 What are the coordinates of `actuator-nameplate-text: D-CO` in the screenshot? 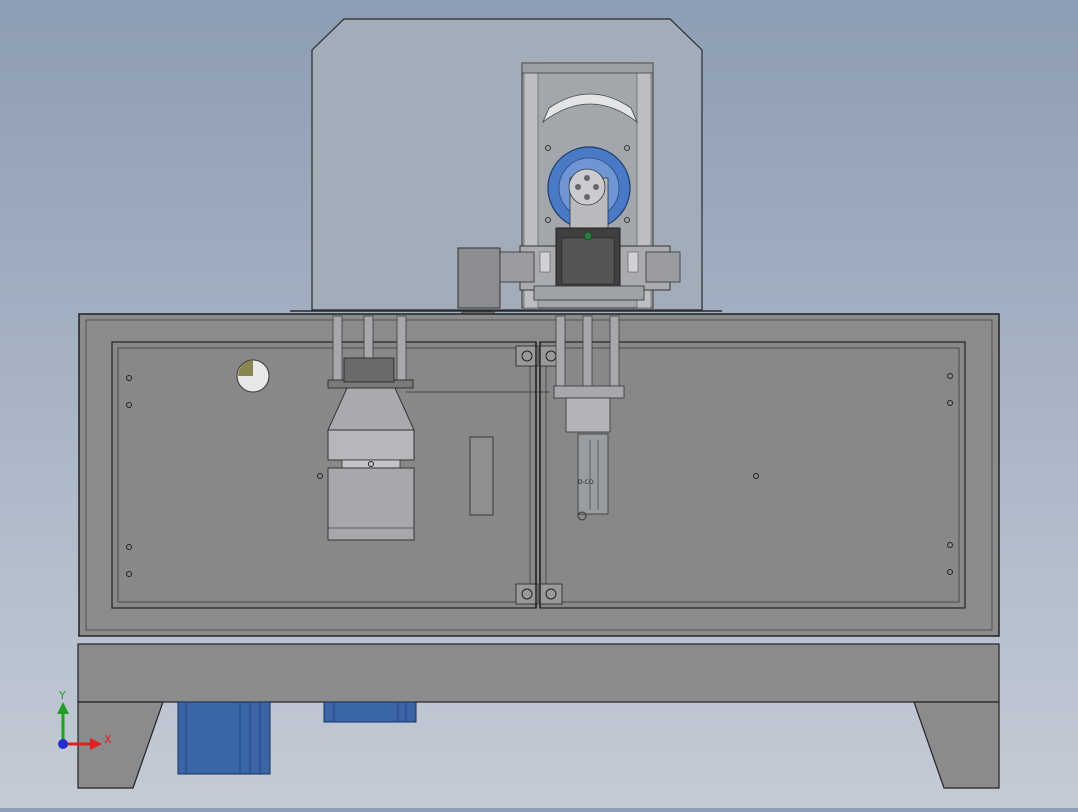 It's located at (586, 482).